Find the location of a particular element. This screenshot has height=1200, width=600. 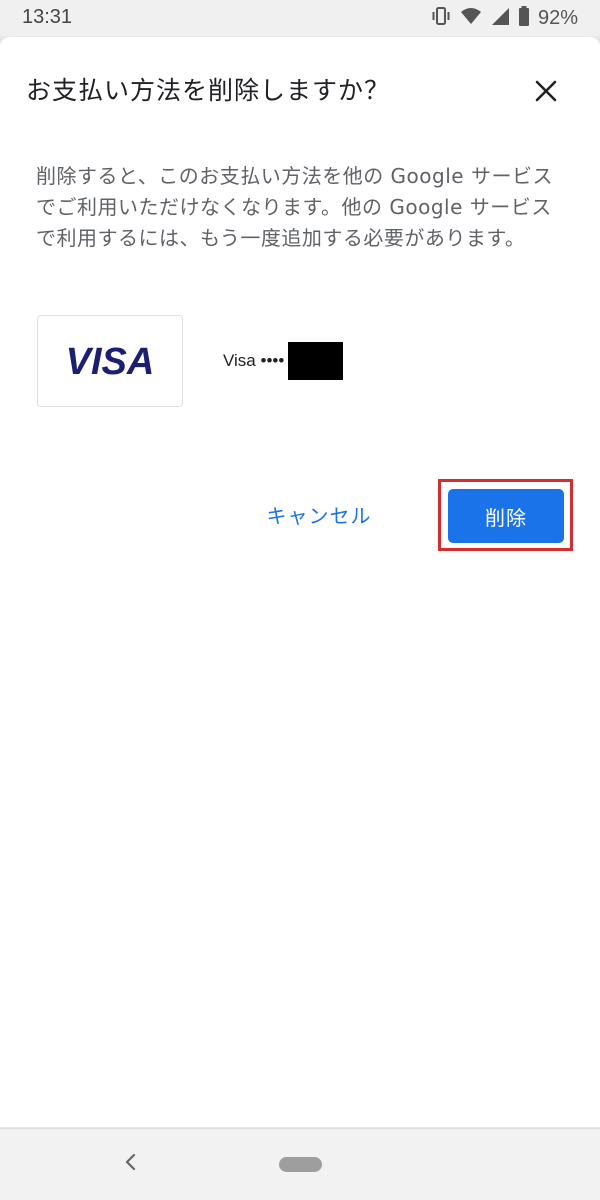

visa-logo-text: VISA is located at coordinates (110, 361).